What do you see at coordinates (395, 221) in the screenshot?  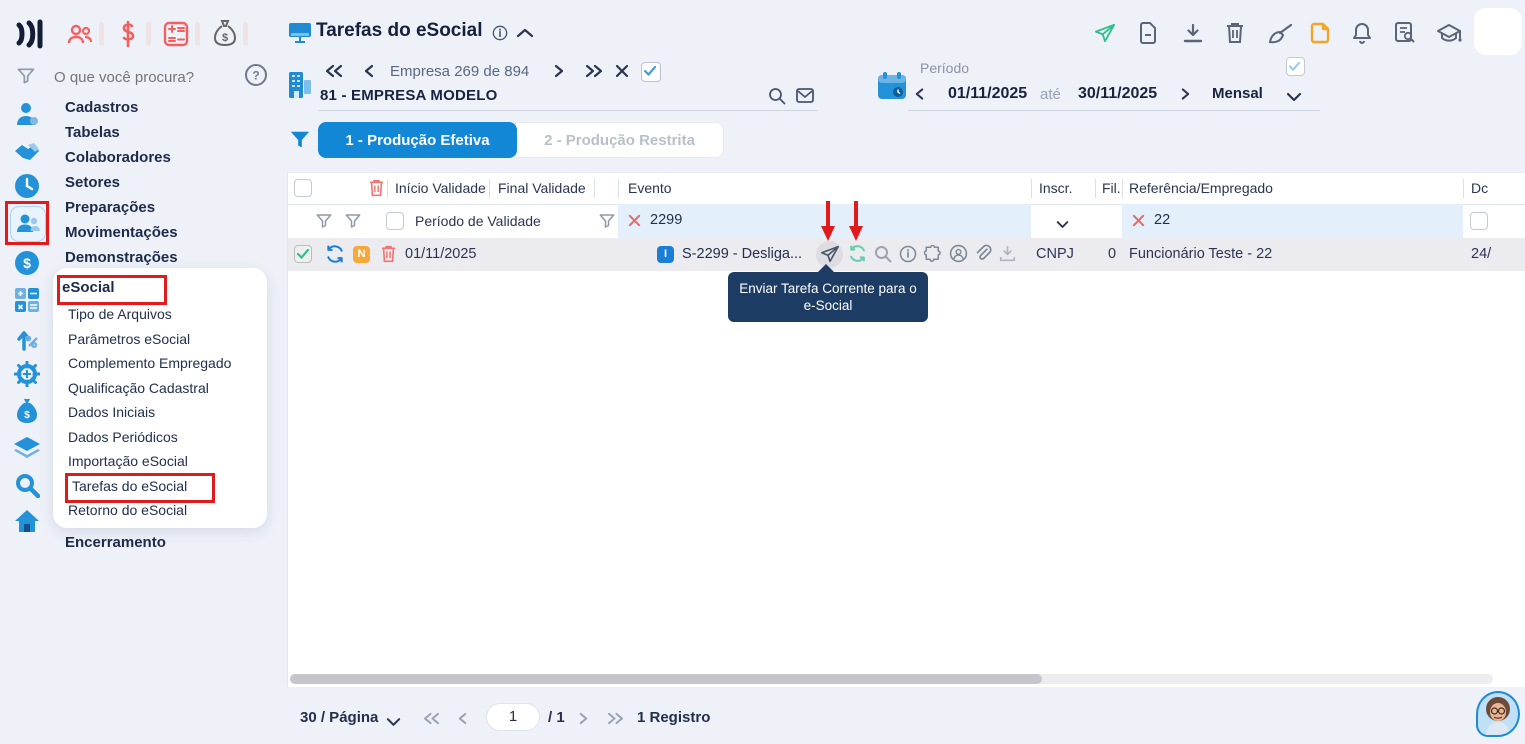 I see `periodo-validade-checkbox` at bounding box center [395, 221].